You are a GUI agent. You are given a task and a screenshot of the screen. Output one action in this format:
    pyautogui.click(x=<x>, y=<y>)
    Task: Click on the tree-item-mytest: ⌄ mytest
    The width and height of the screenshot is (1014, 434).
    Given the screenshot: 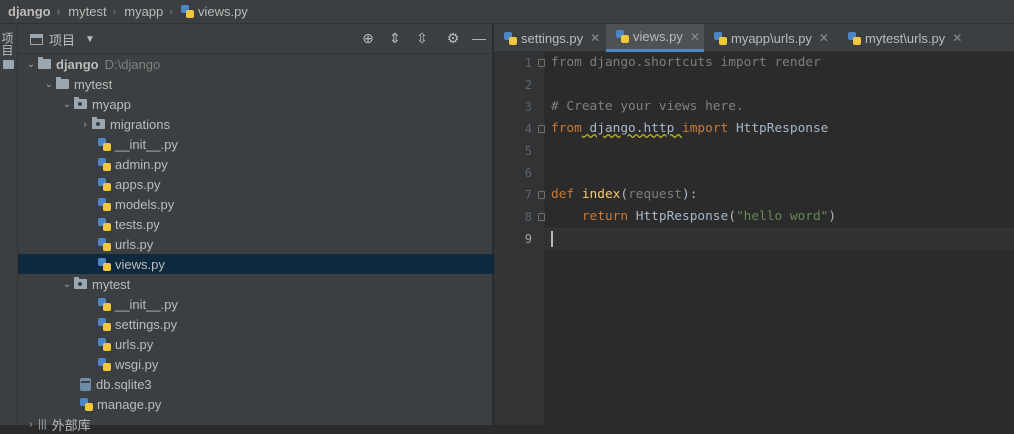 What is the action you would take?
    pyautogui.click(x=267, y=84)
    